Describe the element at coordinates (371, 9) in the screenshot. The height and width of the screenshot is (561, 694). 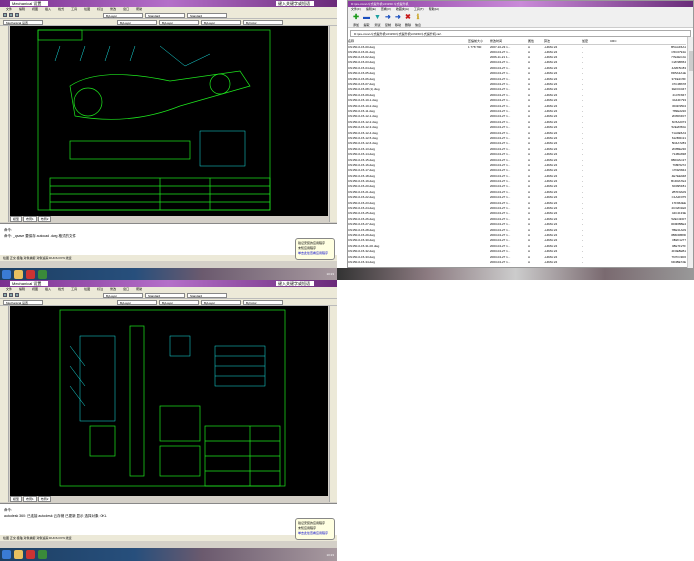
I see `menu-item: 编辑(E)` at that location.